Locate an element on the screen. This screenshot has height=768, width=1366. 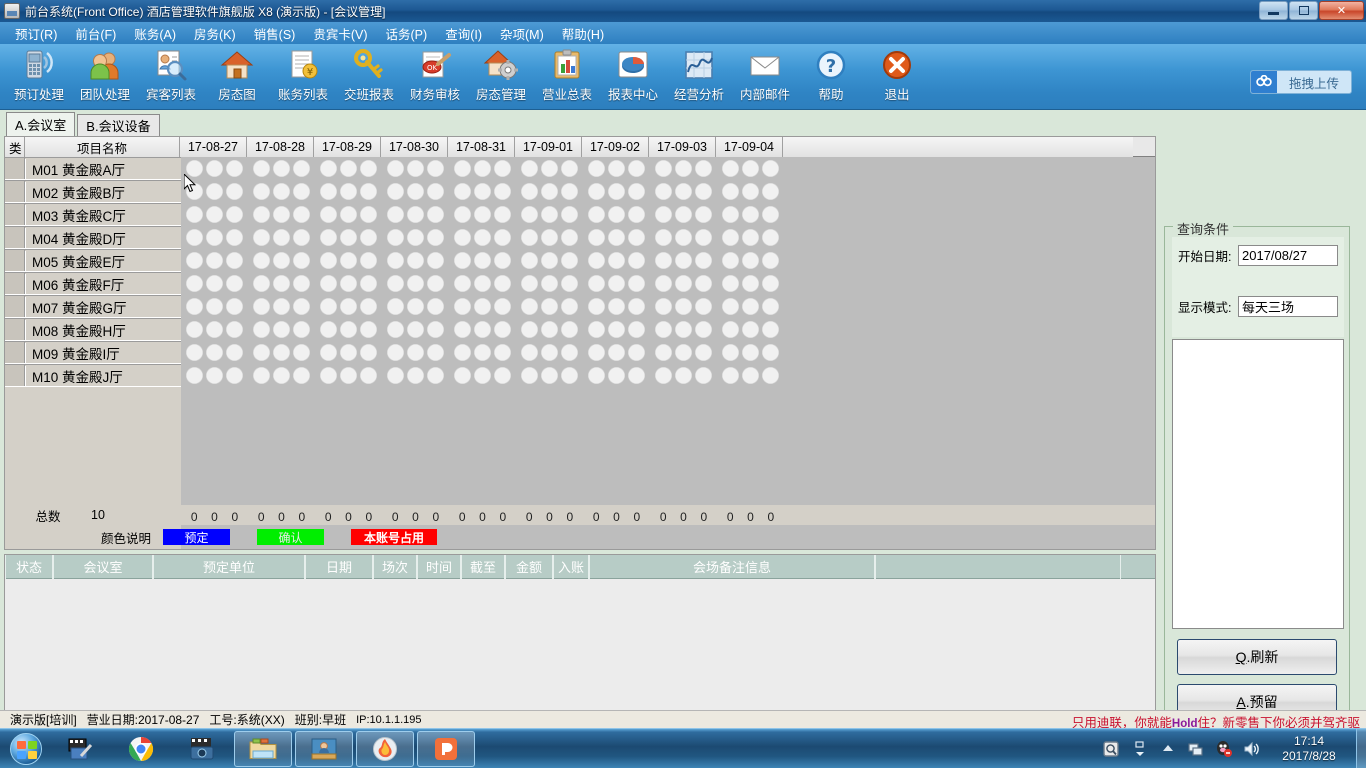
detail-column-header: 入账 is located at coordinates (571, 566).